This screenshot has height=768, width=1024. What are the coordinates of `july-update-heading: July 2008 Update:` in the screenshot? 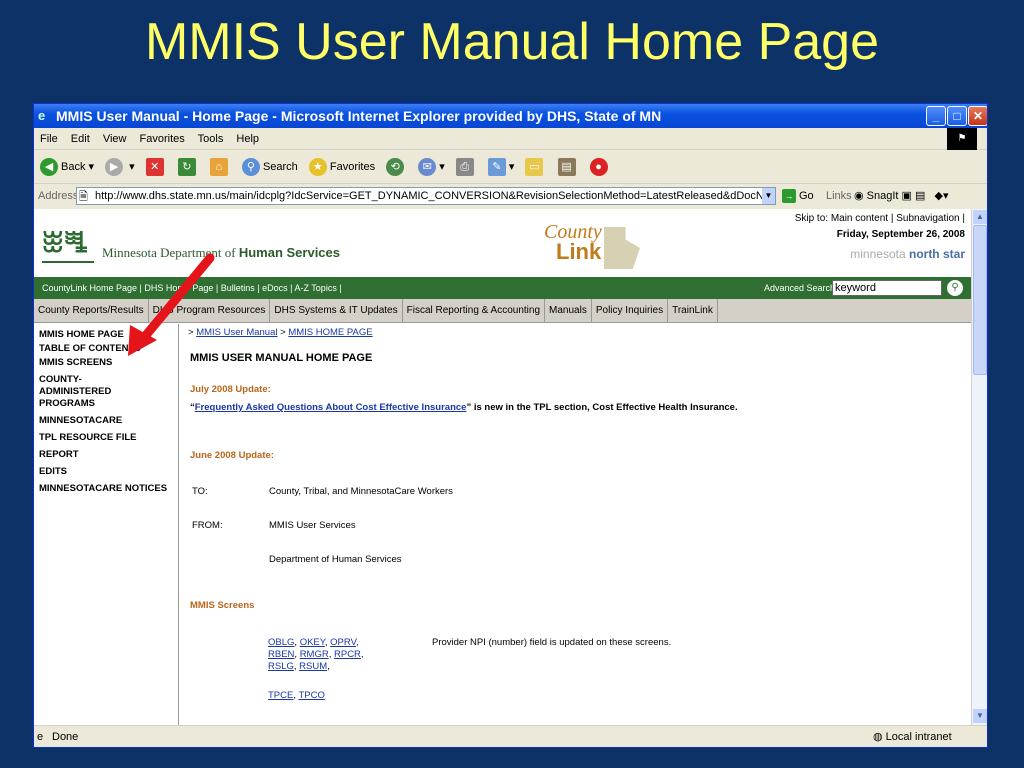 It's located at (230, 389).